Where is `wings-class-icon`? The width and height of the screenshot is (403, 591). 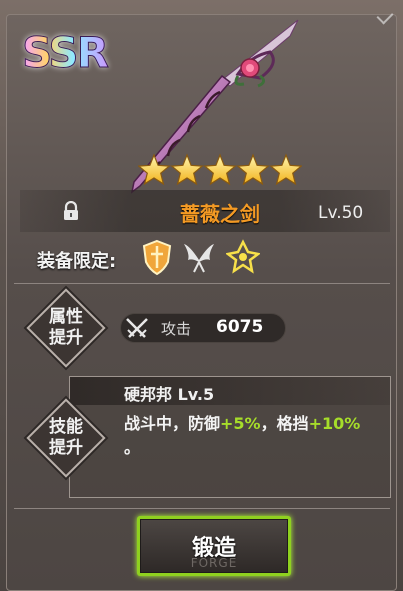 wings-class-icon is located at coordinates (199, 258).